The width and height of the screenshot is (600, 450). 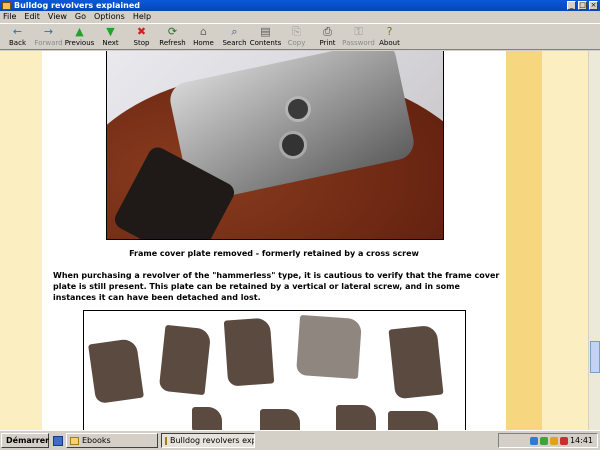 I want to click on search-button: ⌕ Search, so click(x=234, y=36).